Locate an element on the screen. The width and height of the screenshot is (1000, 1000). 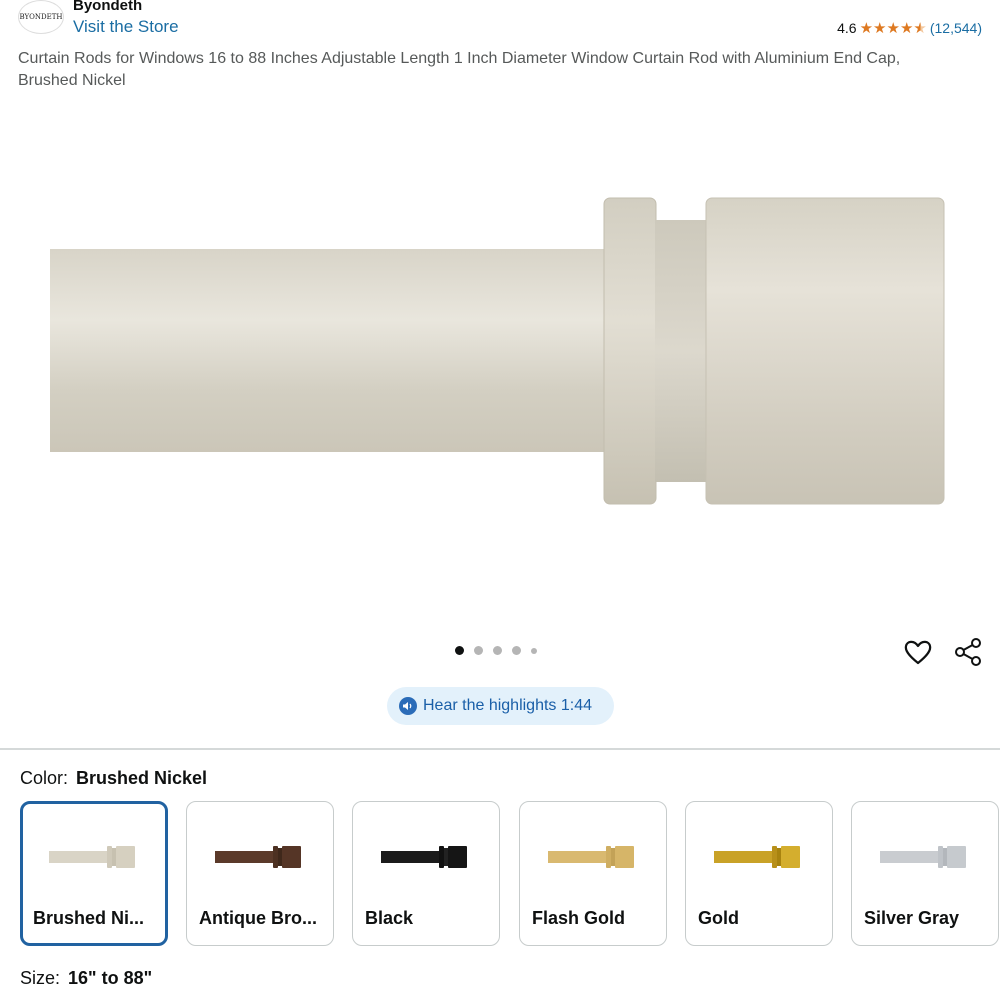
color-option-label: Gold is located at coordinates (718, 918).